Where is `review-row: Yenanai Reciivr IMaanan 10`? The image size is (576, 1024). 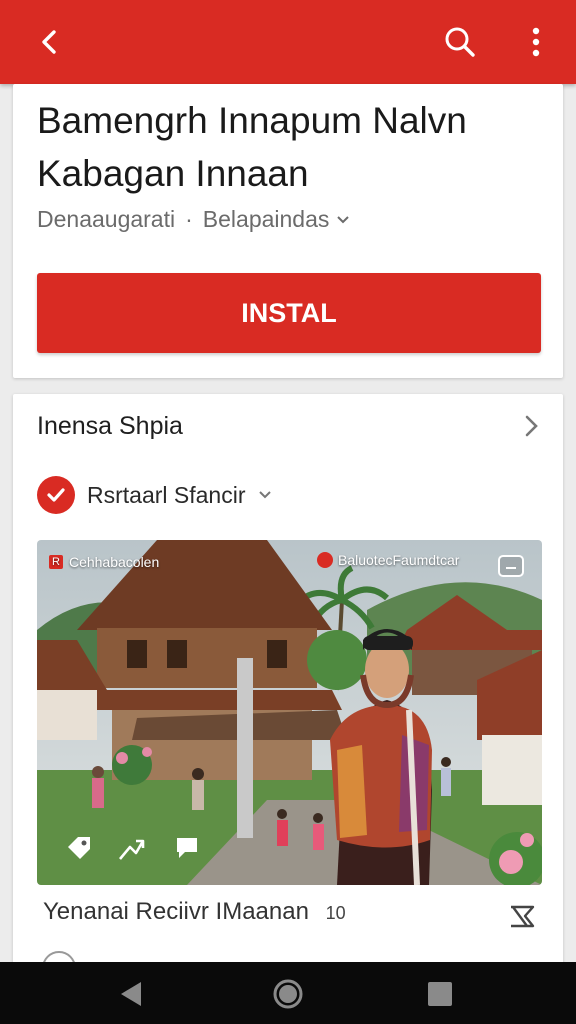 review-row: Yenanai Reciivr IMaanan 10 is located at coordinates (194, 912).